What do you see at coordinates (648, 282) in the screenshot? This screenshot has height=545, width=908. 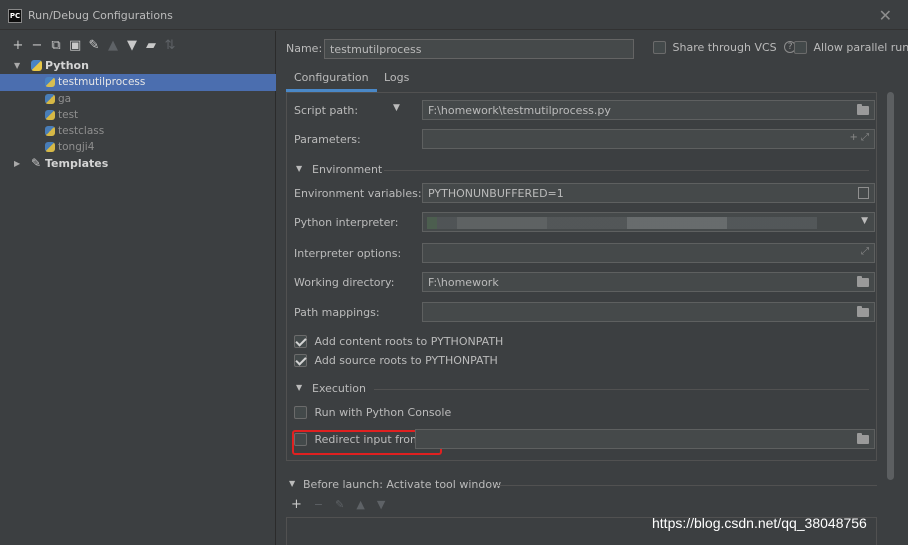 I see `working-dir-field: F:\homework` at bounding box center [648, 282].